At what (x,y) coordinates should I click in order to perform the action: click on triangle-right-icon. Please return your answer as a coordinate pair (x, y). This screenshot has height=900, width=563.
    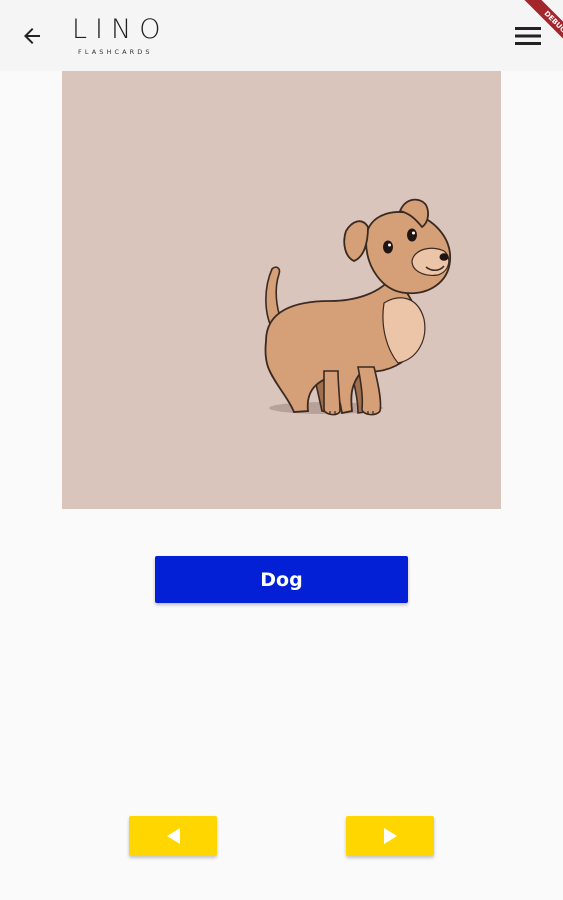
    Looking at the image, I should click on (390, 836).